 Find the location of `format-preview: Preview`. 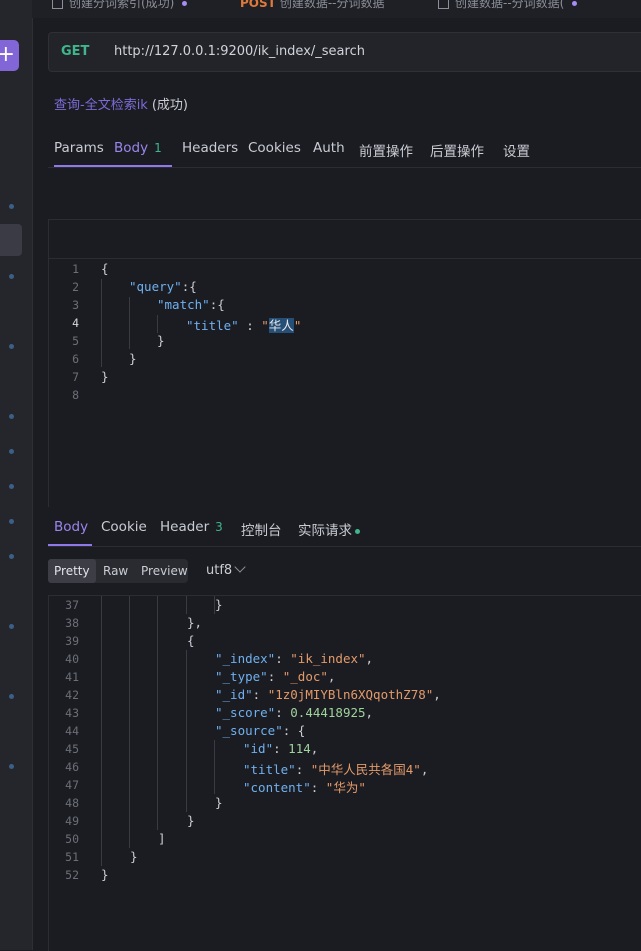

format-preview: Preview is located at coordinates (164, 571).